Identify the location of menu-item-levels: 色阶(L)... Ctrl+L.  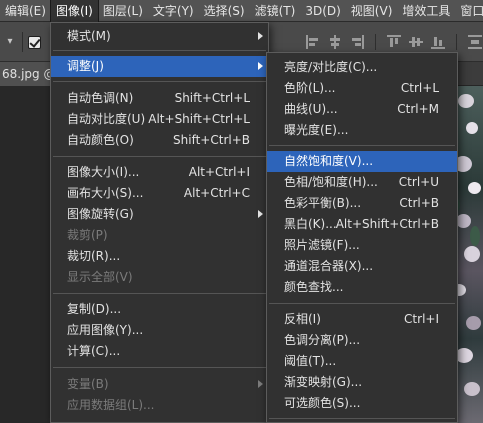
(362, 88).